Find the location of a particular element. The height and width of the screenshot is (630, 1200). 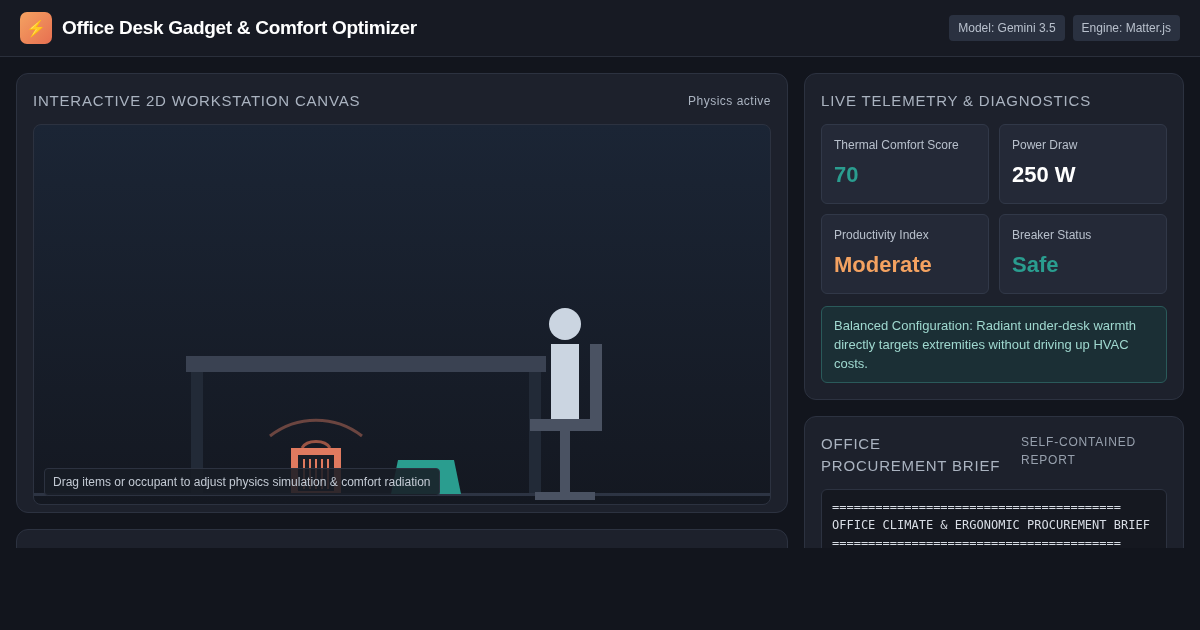

physics-status: Physics active is located at coordinates (729, 101).